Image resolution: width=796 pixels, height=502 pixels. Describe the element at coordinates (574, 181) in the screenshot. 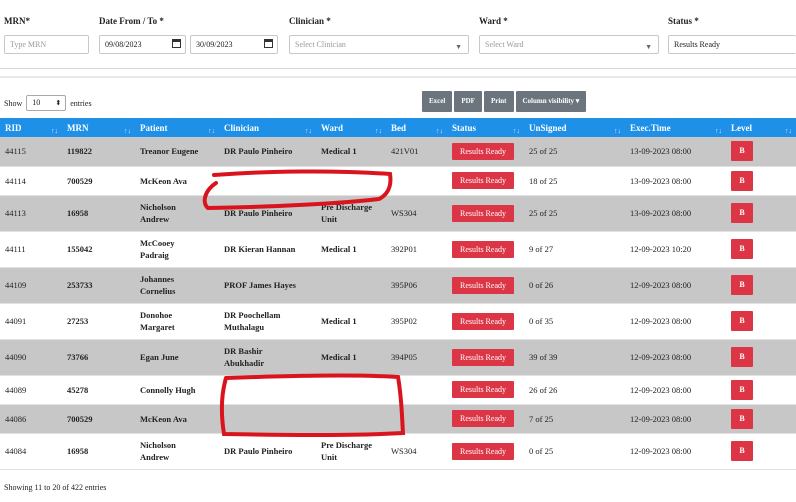

I see `cell-unsigned: 18 of 25` at that location.